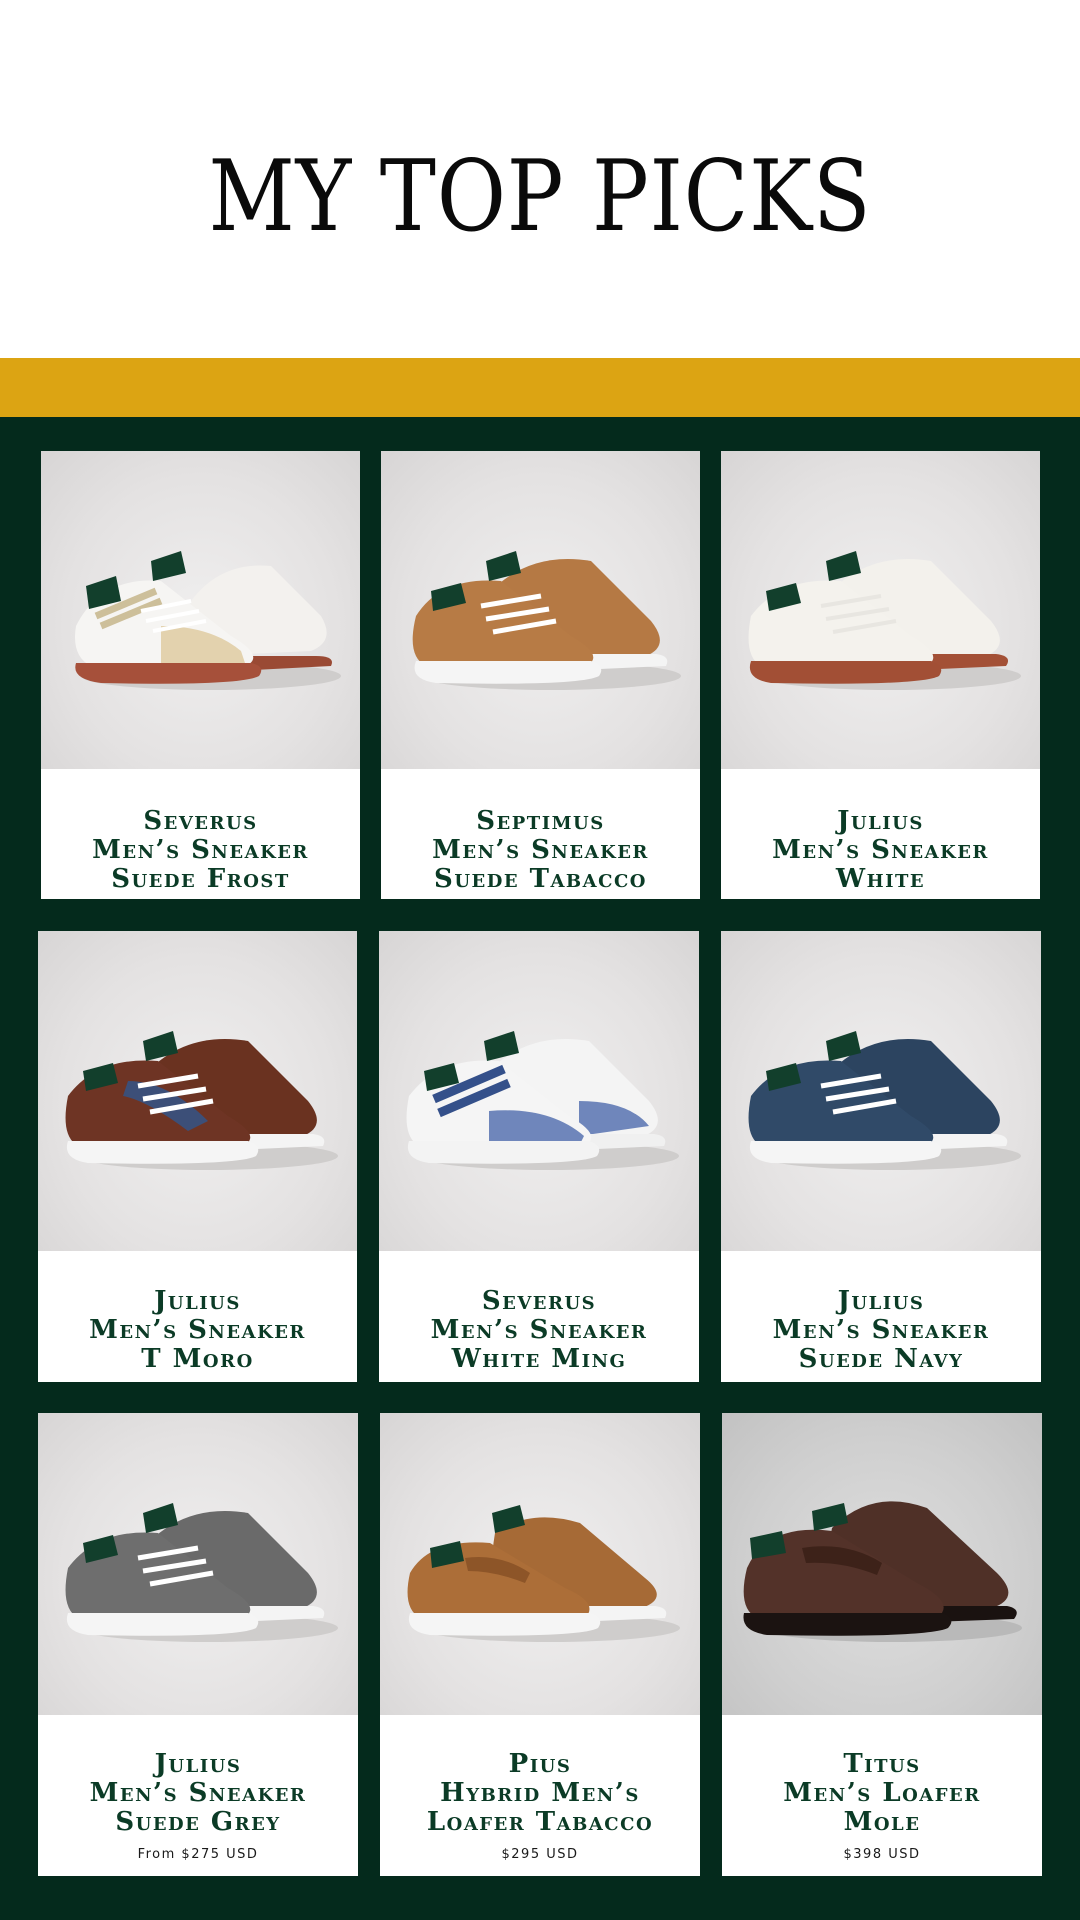 The height and width of the screenshot is (1920, 1080). What do you see at coordinates (201, 1100) in the screenshot?
I see `sneaker-tmoro-icon` at bounding box center [201, 1100].